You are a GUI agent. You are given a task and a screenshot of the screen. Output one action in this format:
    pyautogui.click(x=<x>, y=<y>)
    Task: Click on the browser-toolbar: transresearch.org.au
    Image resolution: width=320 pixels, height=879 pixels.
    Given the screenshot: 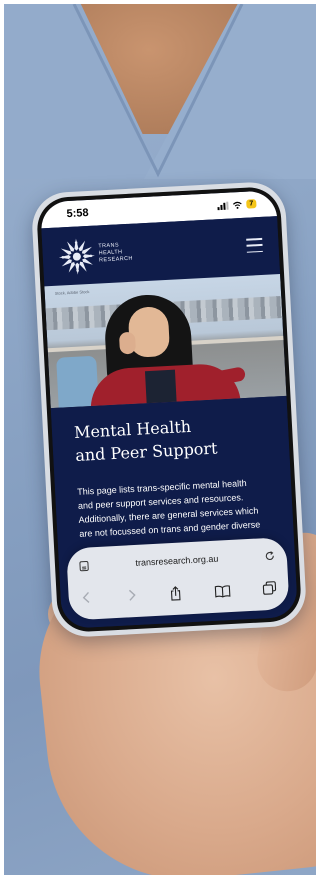 What is the action you would take?
    pyautogui.click(x=178, y=579)
    